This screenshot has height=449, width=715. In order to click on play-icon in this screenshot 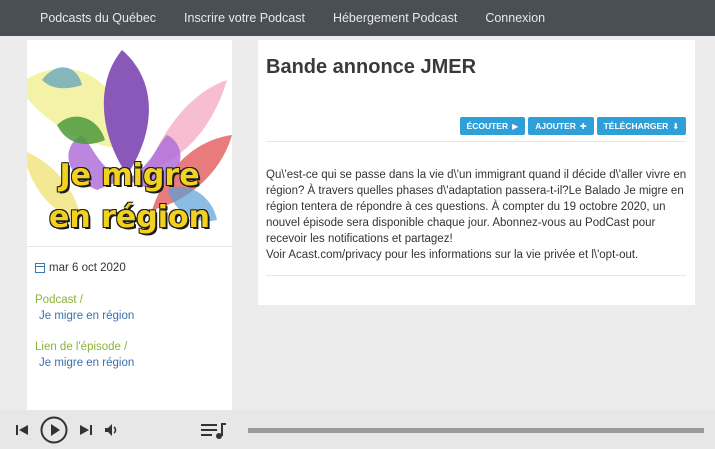, I will do `click(54, 430)`.